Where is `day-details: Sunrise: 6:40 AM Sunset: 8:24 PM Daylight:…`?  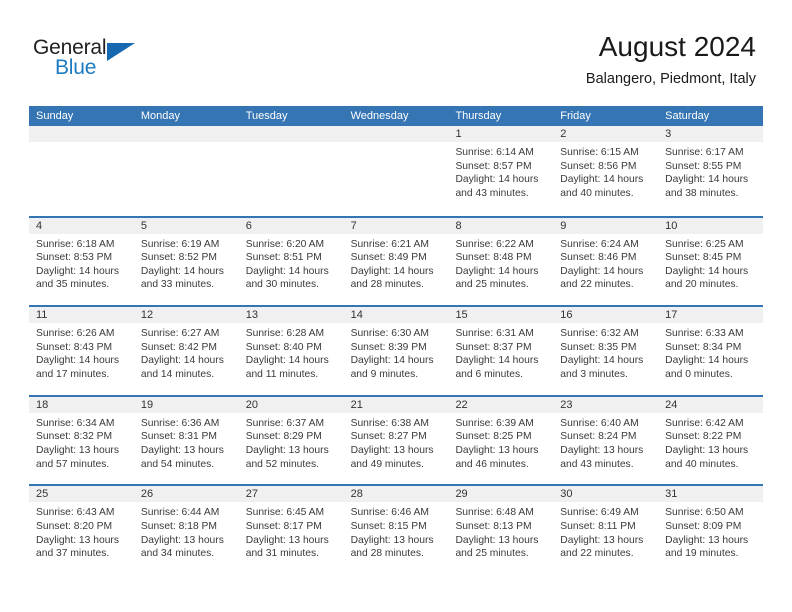
day-details: Sunrise: 6:40 AM Sunset: 8:24 PM Daylight:… is located at coordinates (605, 442).